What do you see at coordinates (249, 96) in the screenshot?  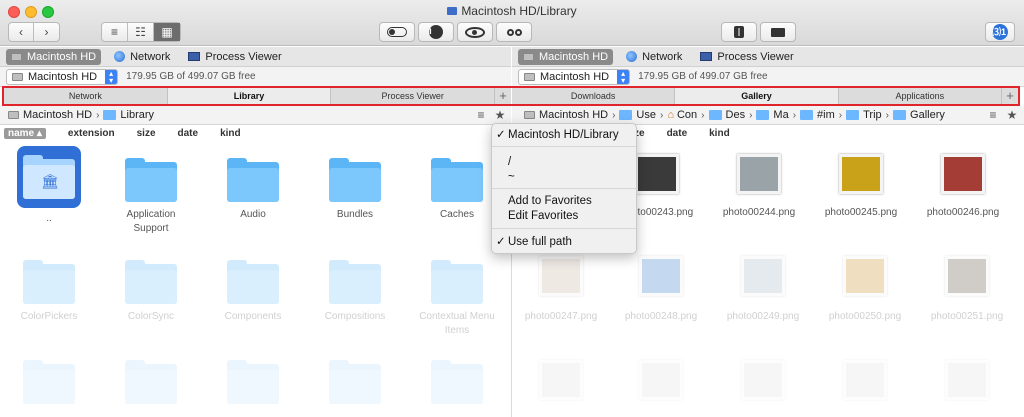 I see `tab-library: Library` at bounding box center [249, 96].